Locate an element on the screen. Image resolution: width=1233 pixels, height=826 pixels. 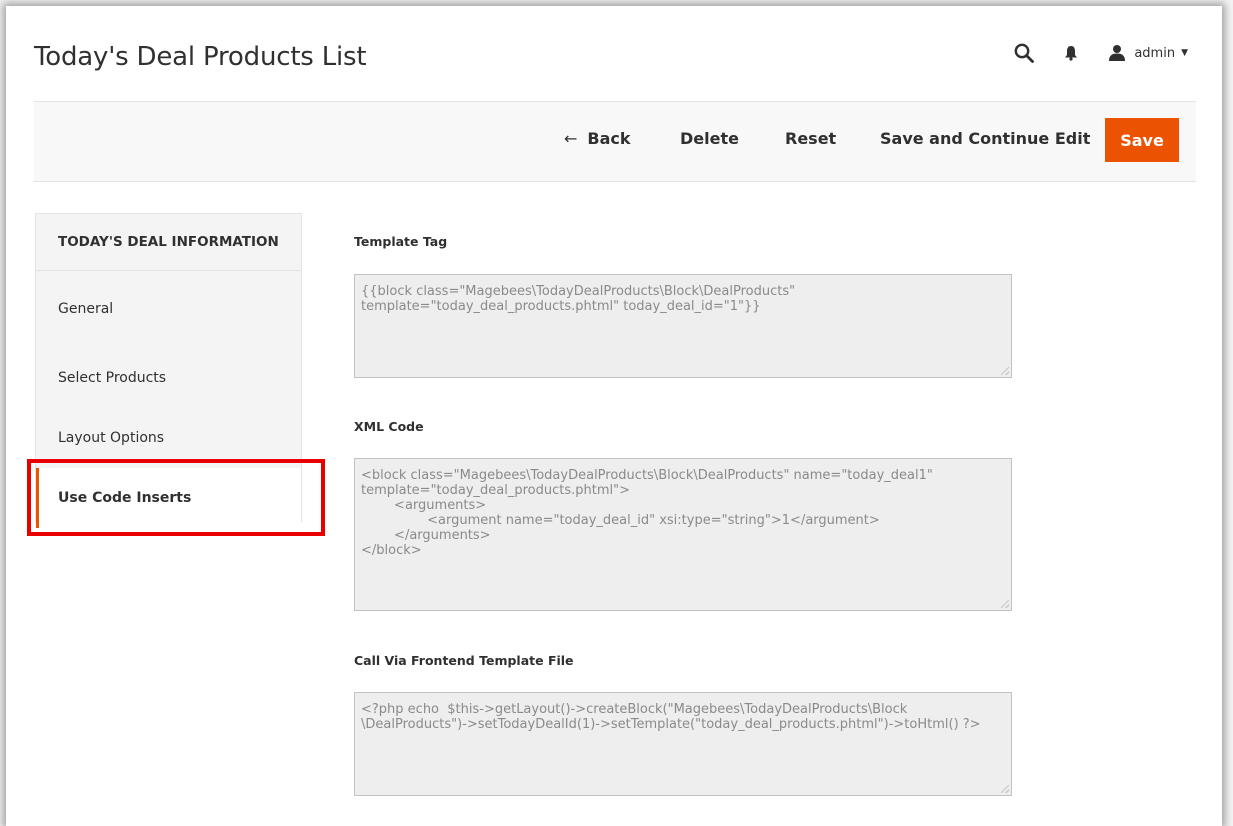
search-icon is located at coordinates (1024, 53).